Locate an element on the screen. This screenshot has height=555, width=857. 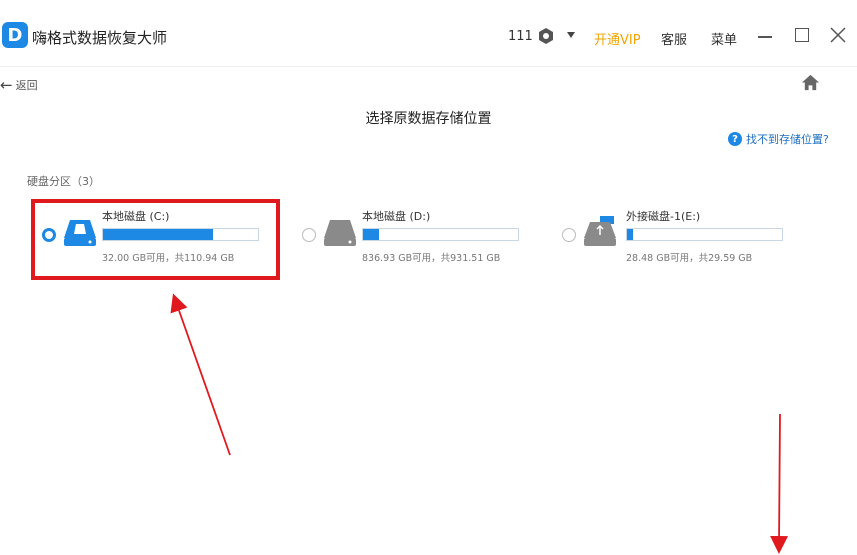
app-title: 嗨格式数据恢复大师 is located at coordinates (100, 38).